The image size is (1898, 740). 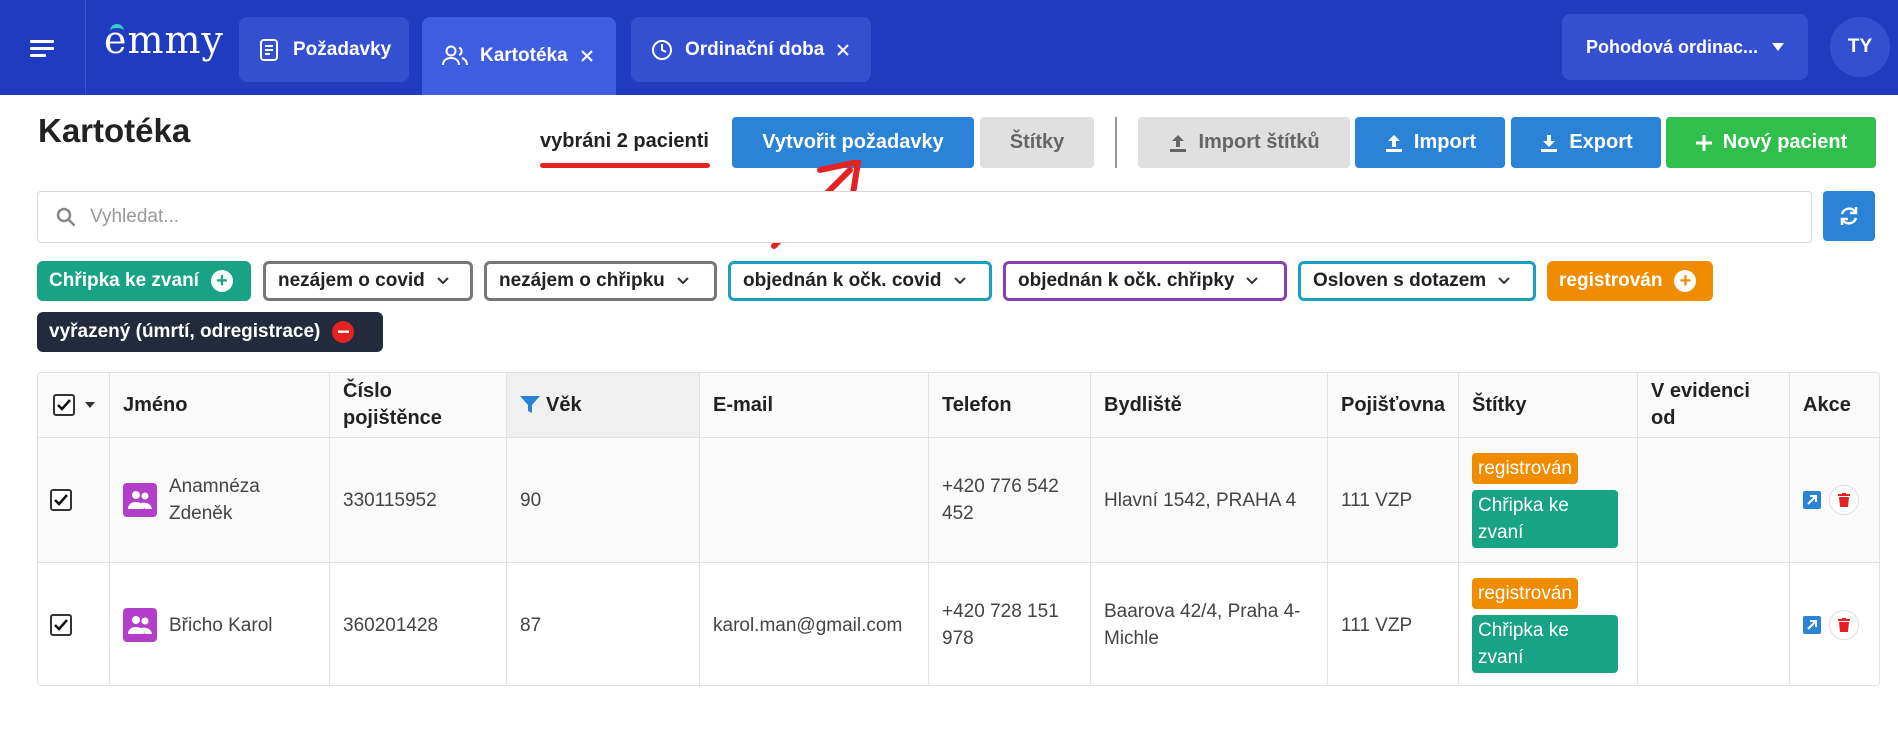 I want to click on filter-chip-nezajem-covid: nezájem o covid, so click(x=368, y=281).